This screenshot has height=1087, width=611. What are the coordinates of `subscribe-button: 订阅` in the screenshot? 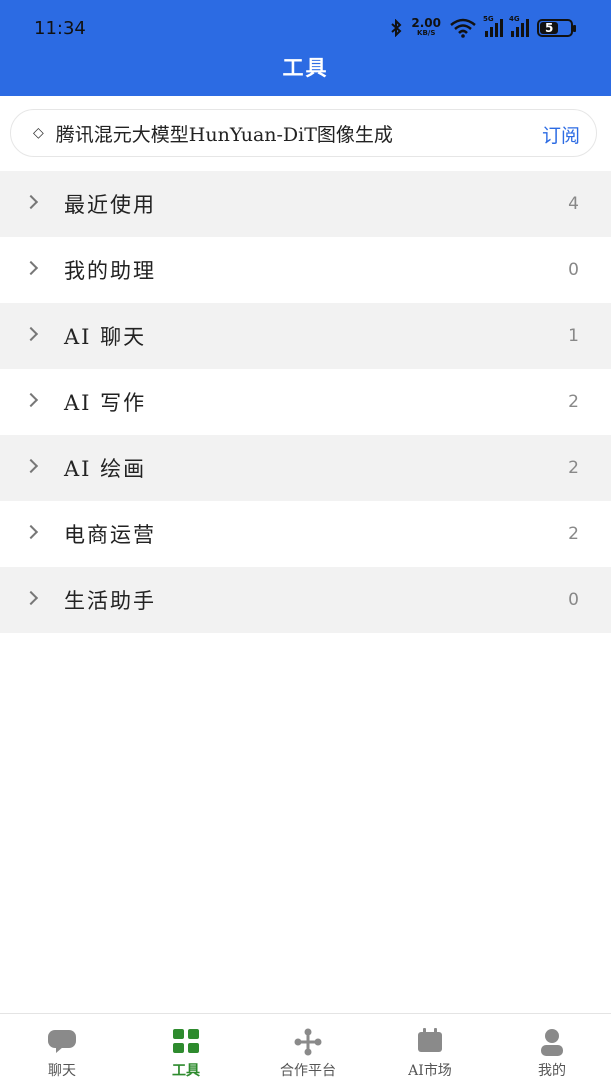 It's located at (561, 134).